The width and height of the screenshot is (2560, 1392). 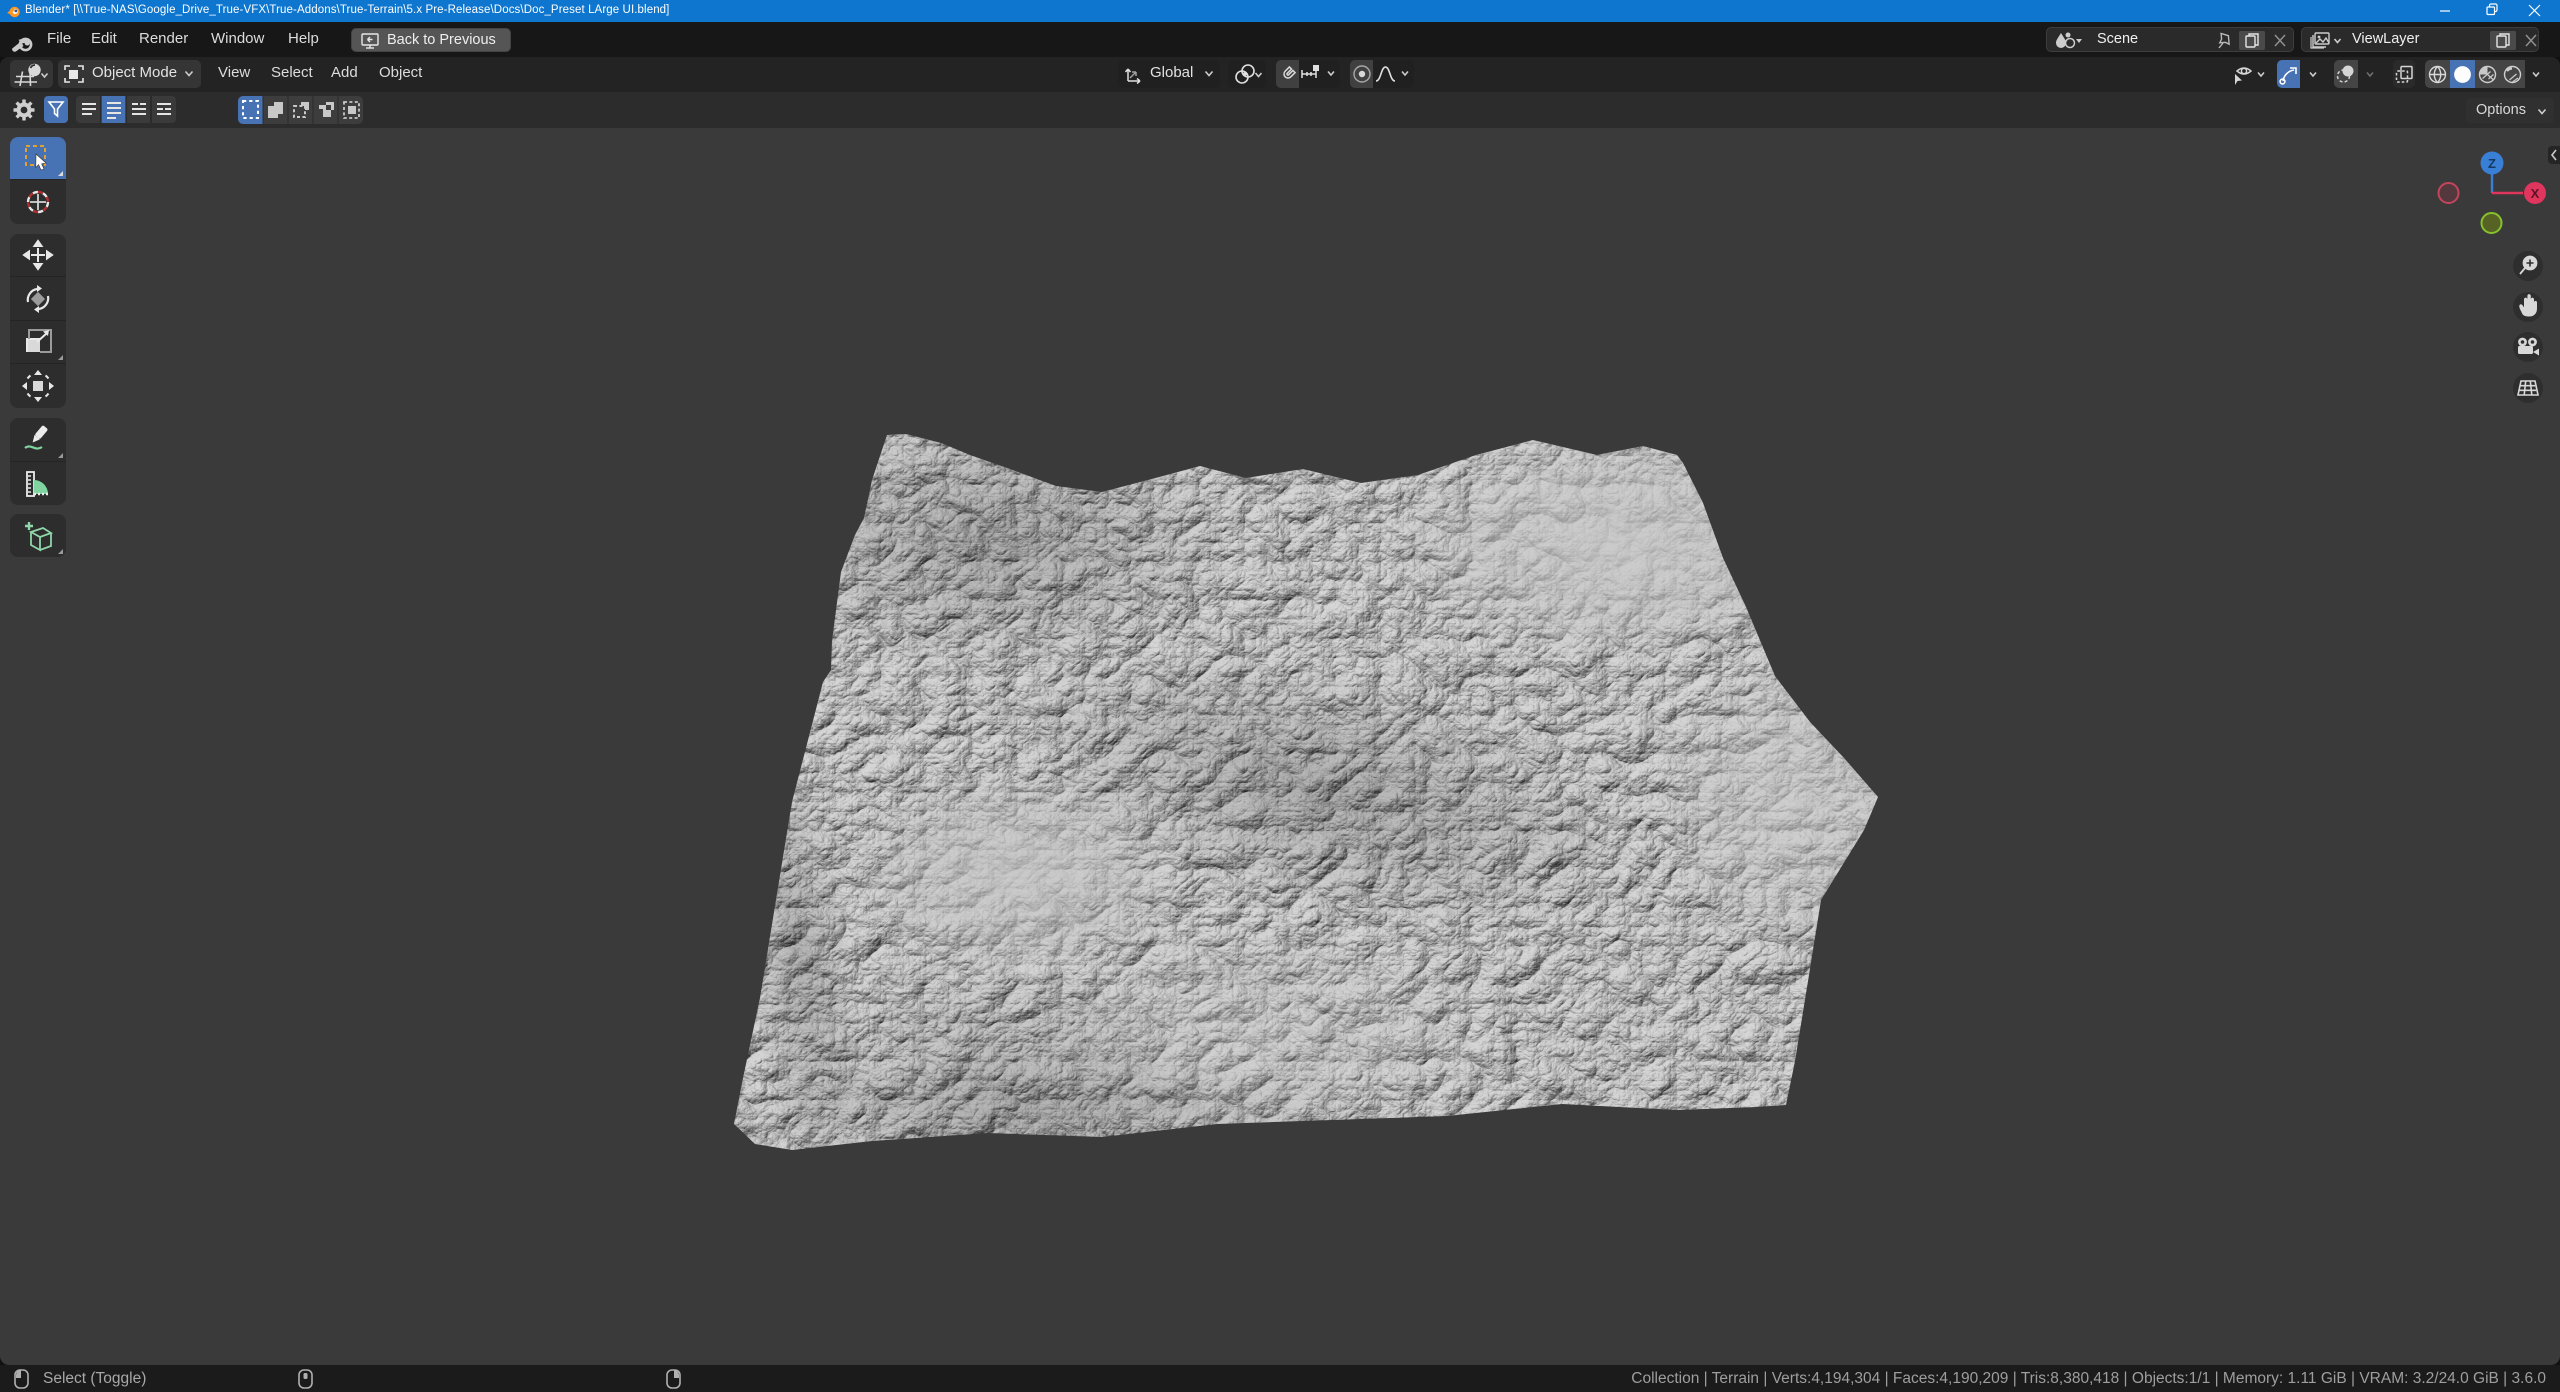 I want to click on svg-text: Z, so click(x=2492, y=163).